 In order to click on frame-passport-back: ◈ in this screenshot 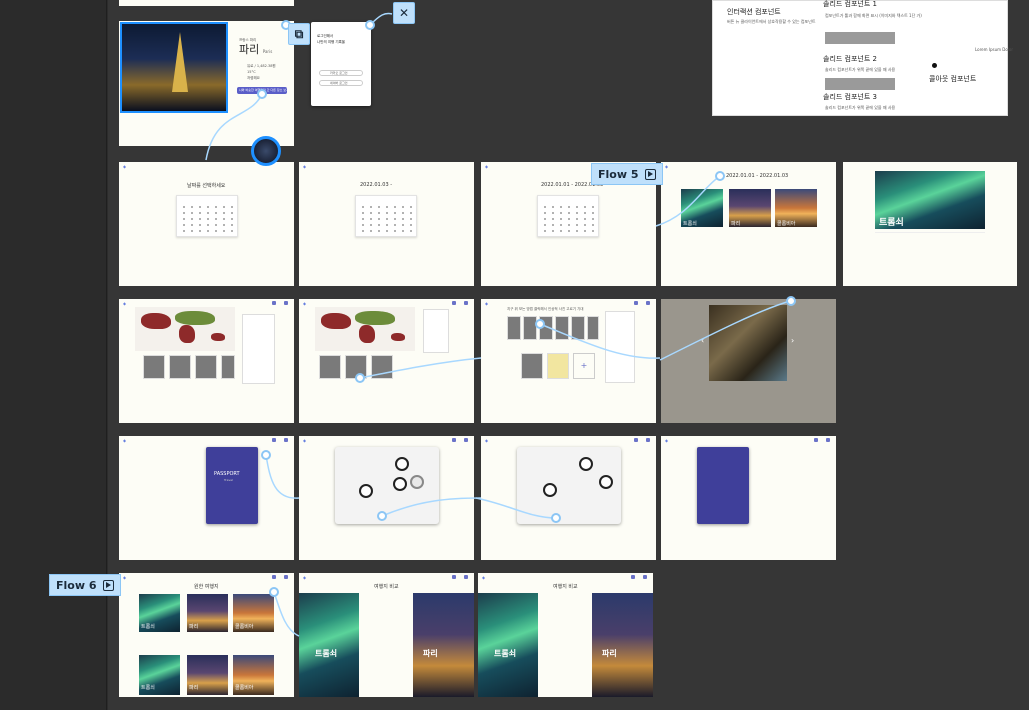, I will do `click(748, 498)`.